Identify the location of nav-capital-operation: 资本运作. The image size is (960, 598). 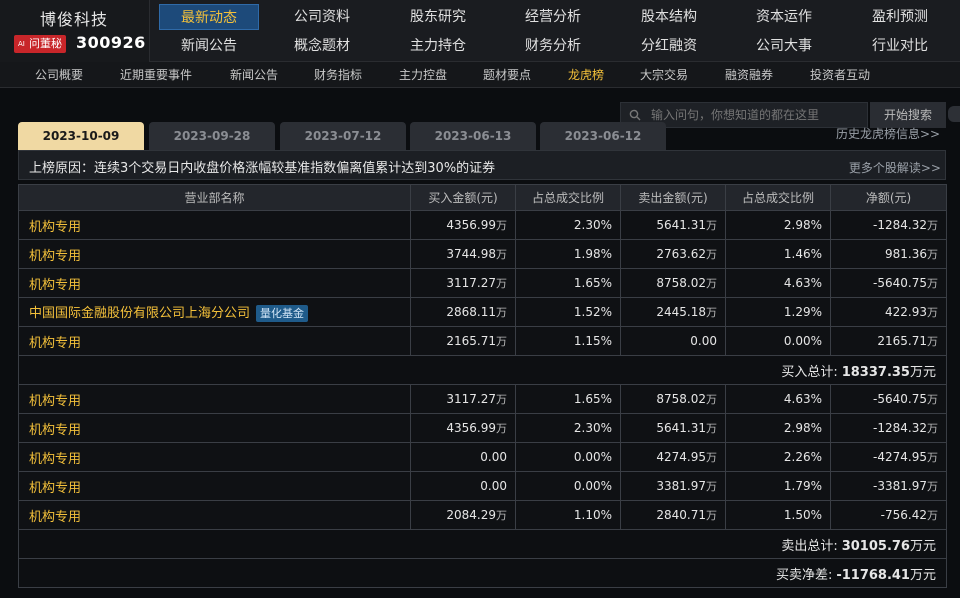
(784, 17).